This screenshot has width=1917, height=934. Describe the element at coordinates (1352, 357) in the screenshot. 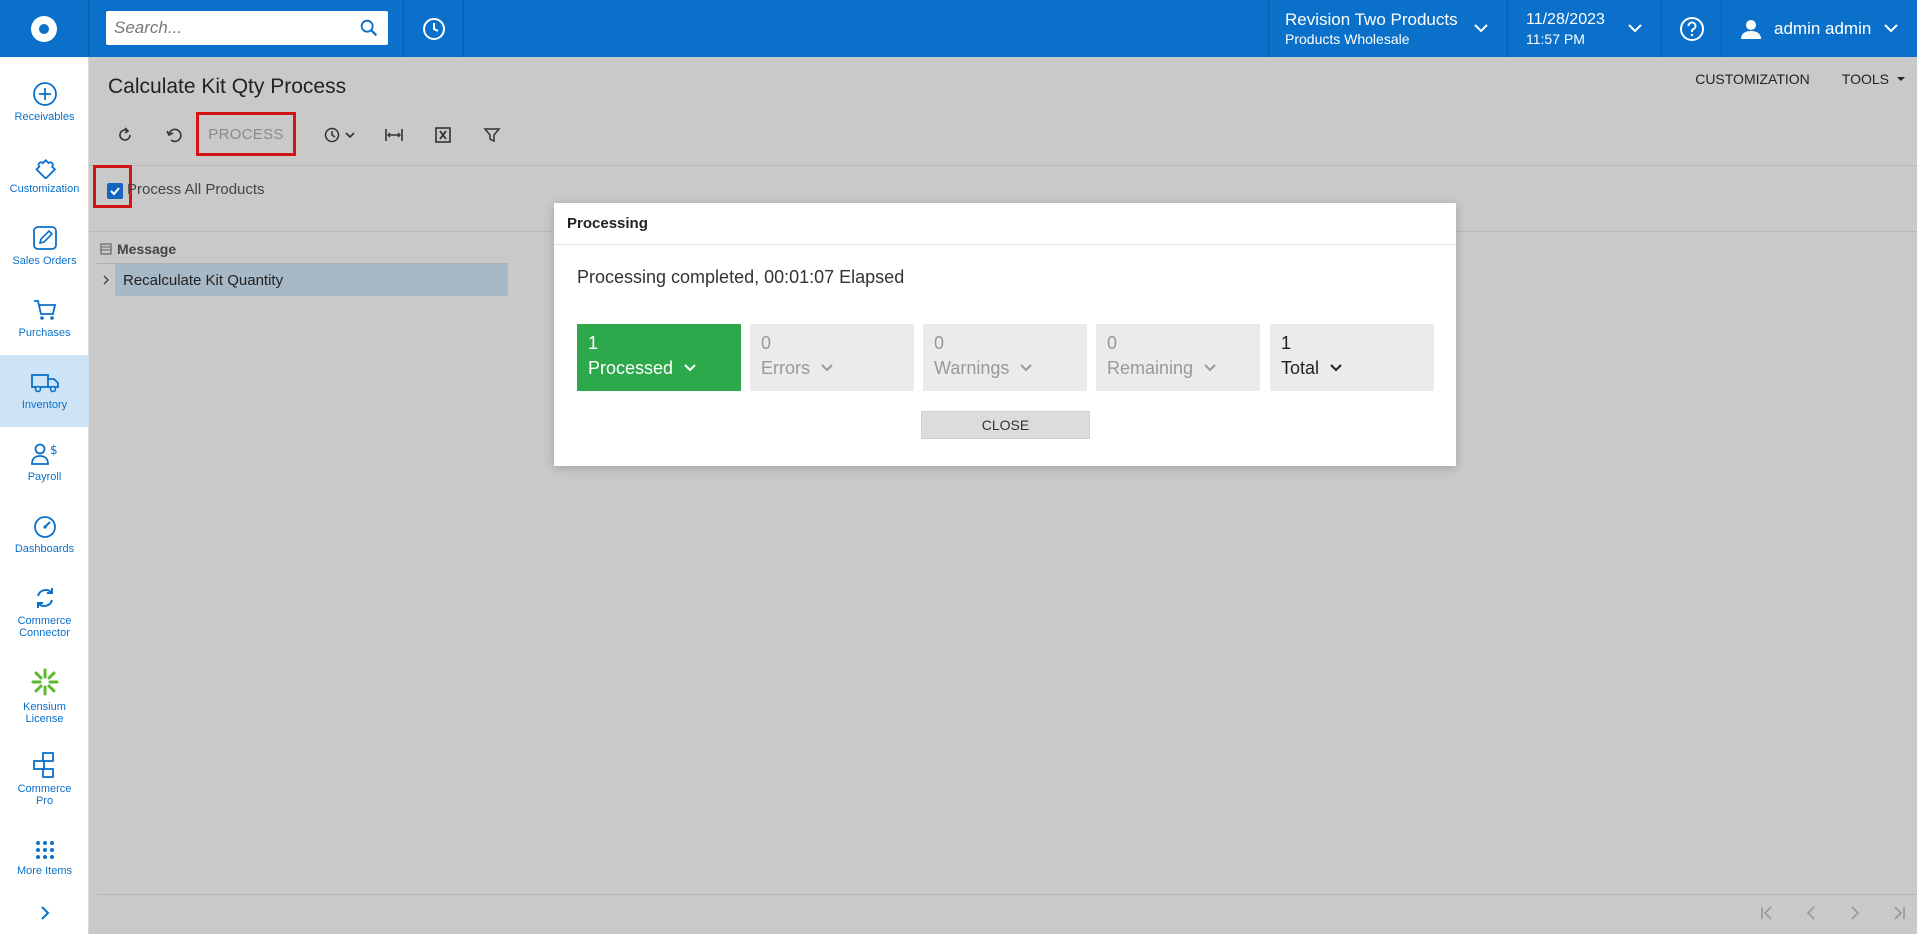

I see `stat-total: 1 Total` at that location.